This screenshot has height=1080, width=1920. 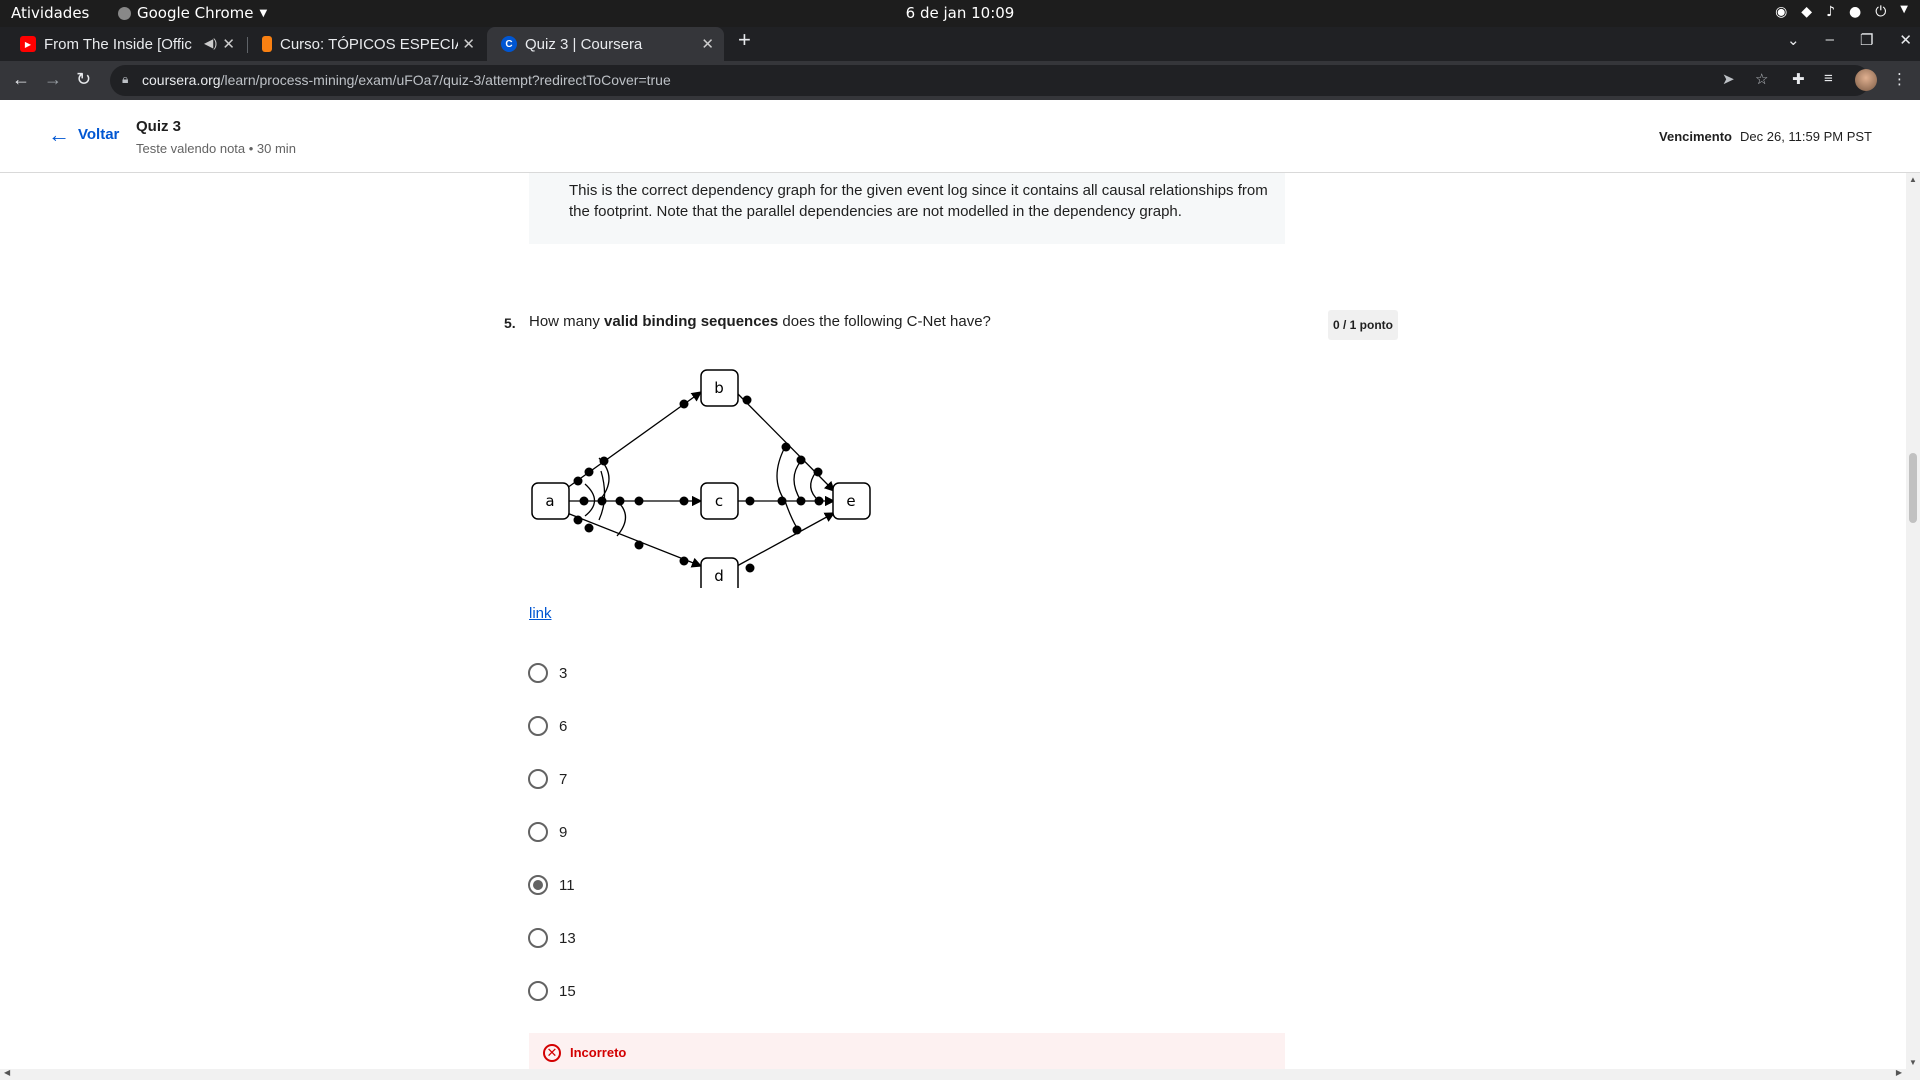 What do you see at coordinates (1806, 12) in the screenshot?
I see `wifi-icon: ◆` at bounding box center [1806, 12].